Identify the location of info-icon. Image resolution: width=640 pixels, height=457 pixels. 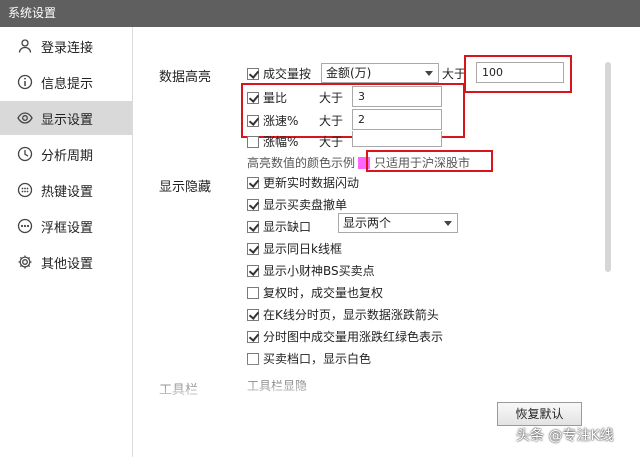
(25, 82).